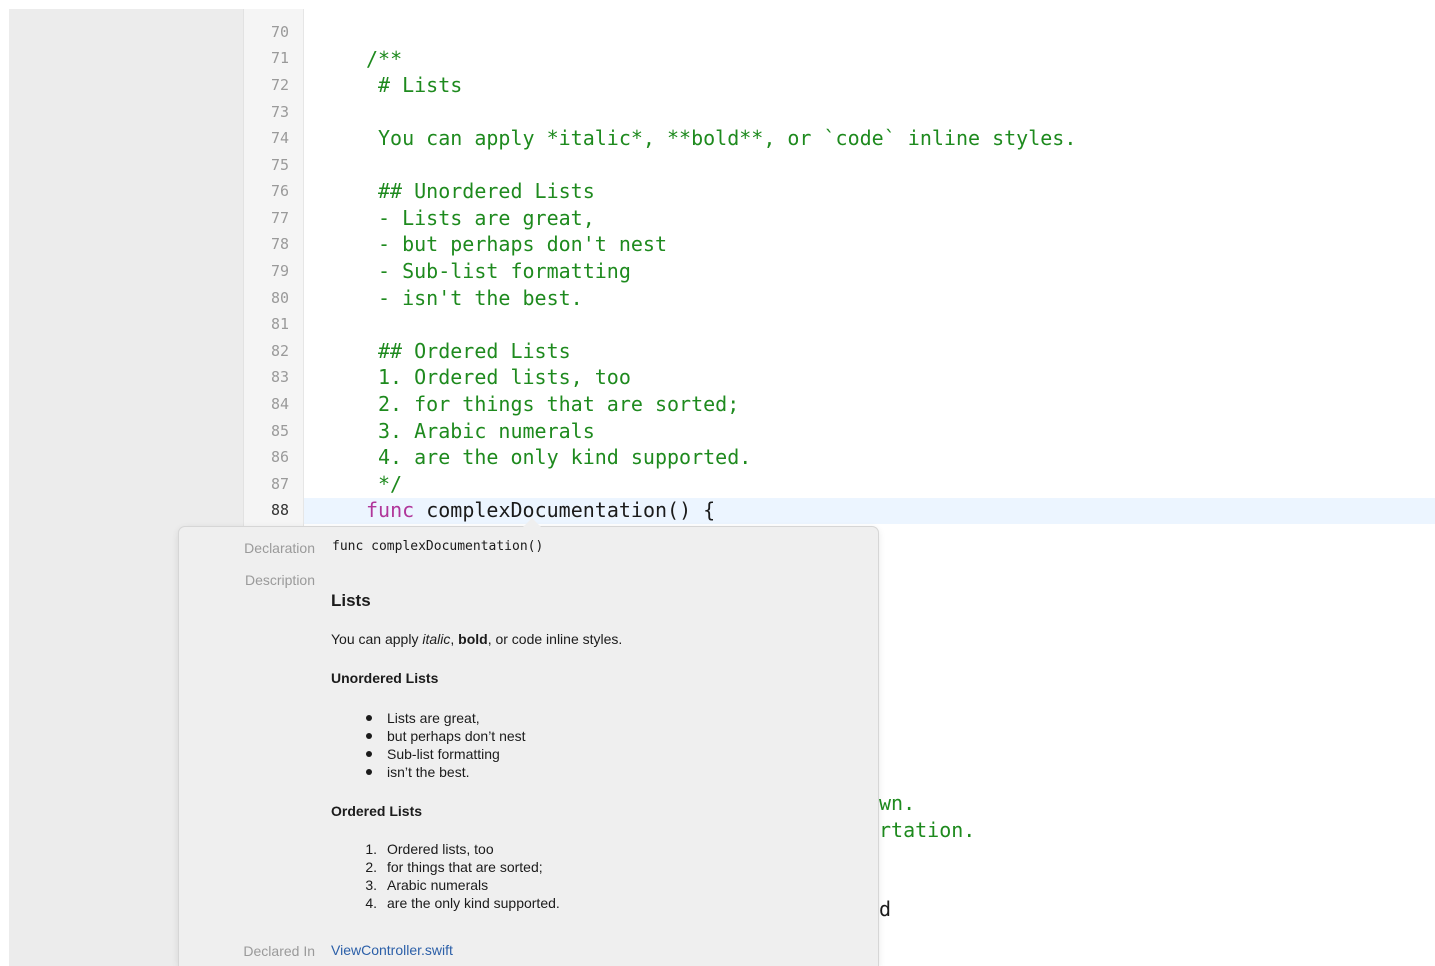 The width and height of the screenshot is (1435, 966). I want to click on line-number: 72, so click(279, 85).